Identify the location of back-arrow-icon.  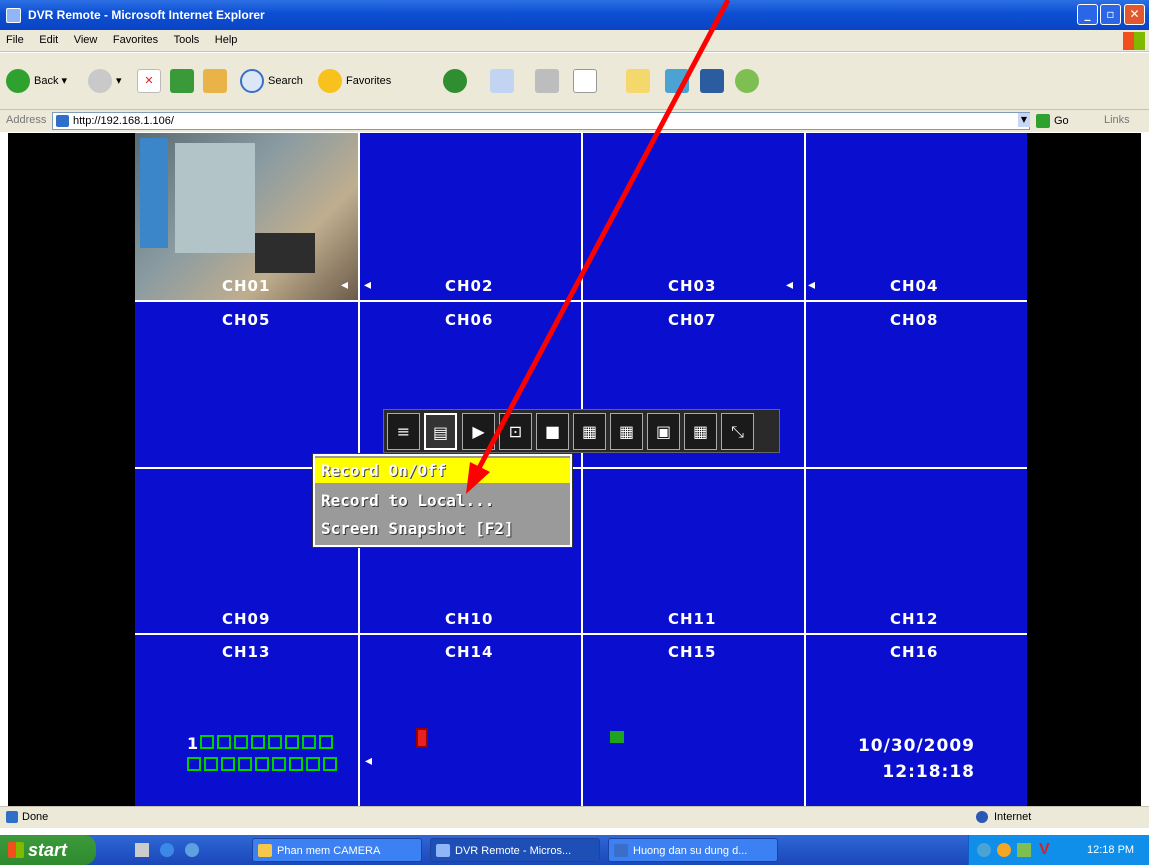
(18, 81).